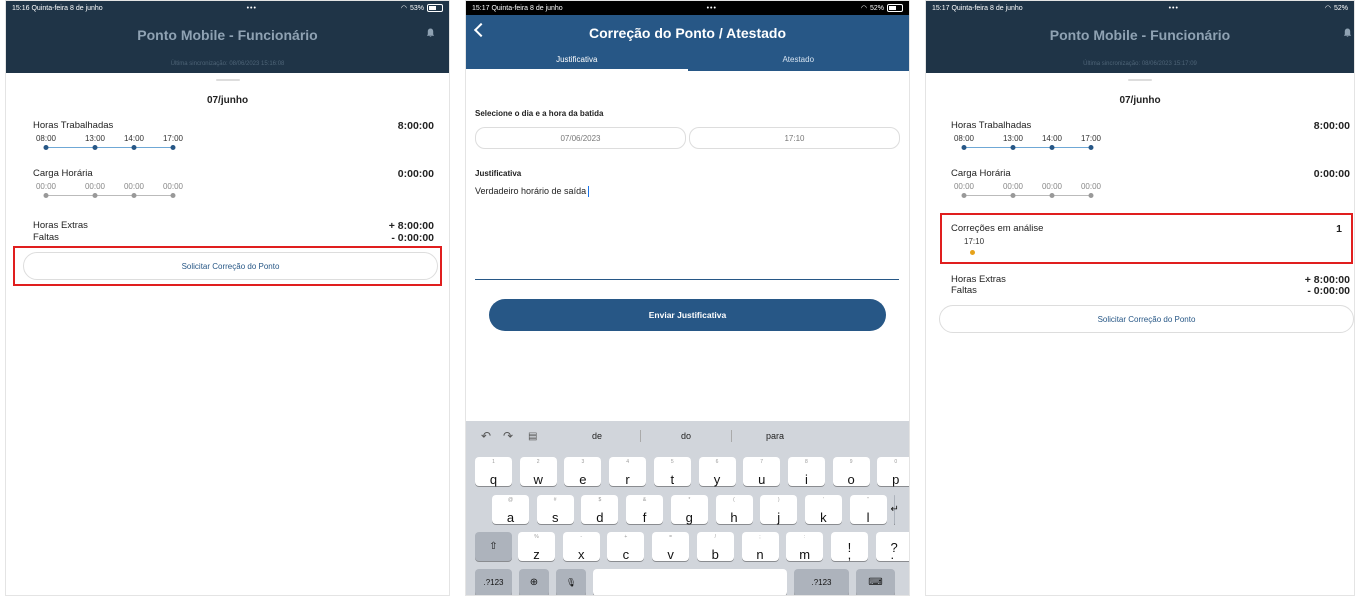 This screenshot has height=596, width=1355. I want to click on request-correction-button: Solicitar Correção do Ponto, so click(1146, 319).